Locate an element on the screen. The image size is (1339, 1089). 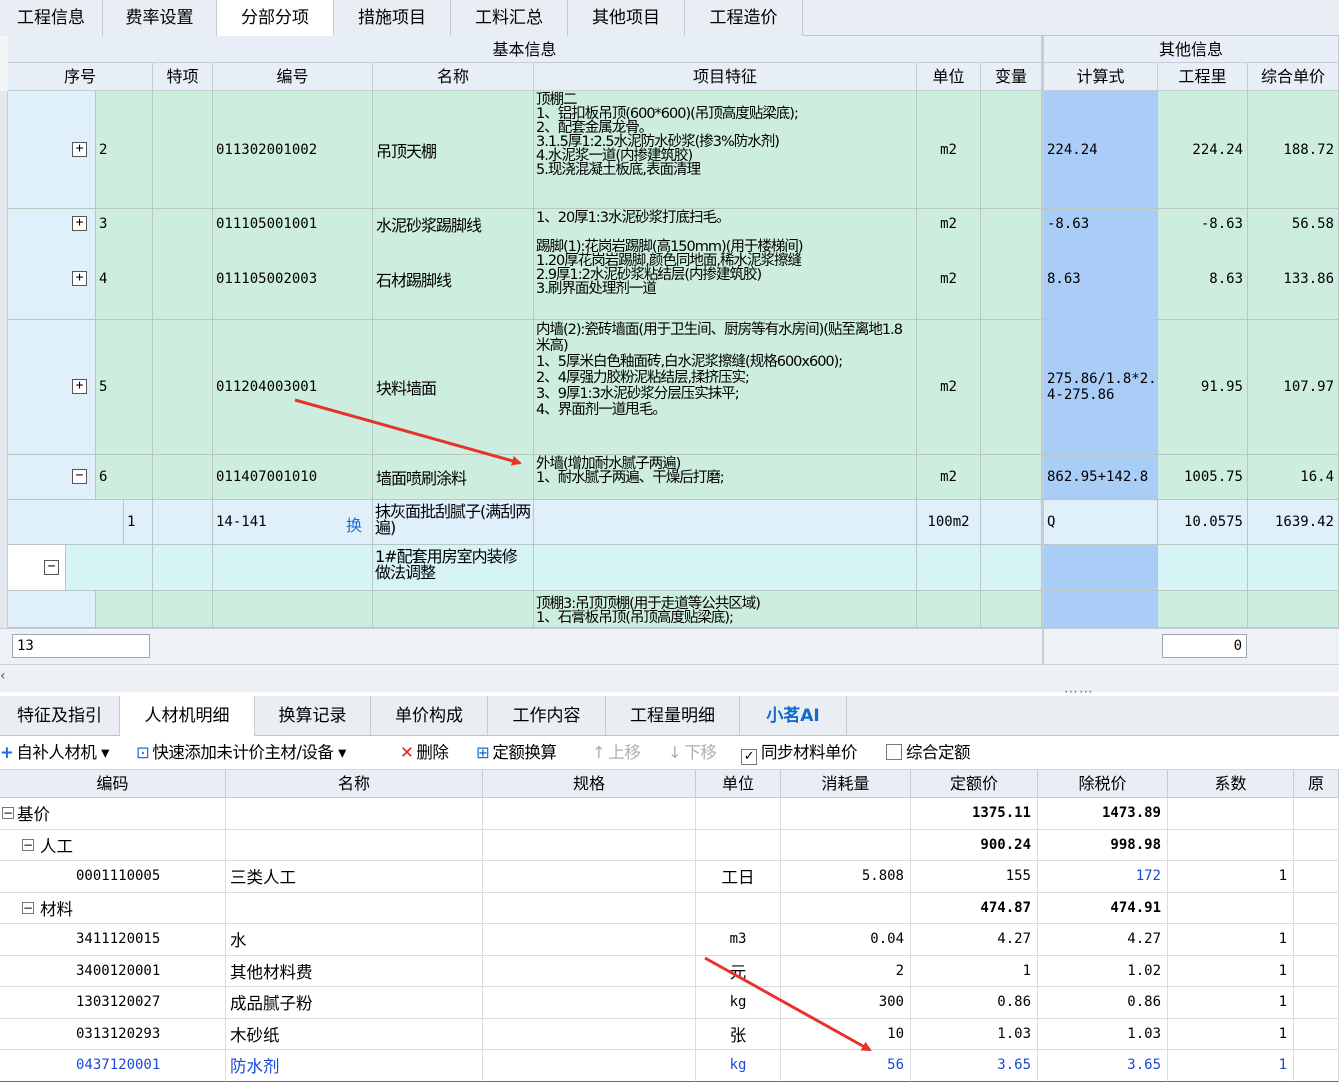
col-header-unit: 单位 is located at coordinates (738, 784).